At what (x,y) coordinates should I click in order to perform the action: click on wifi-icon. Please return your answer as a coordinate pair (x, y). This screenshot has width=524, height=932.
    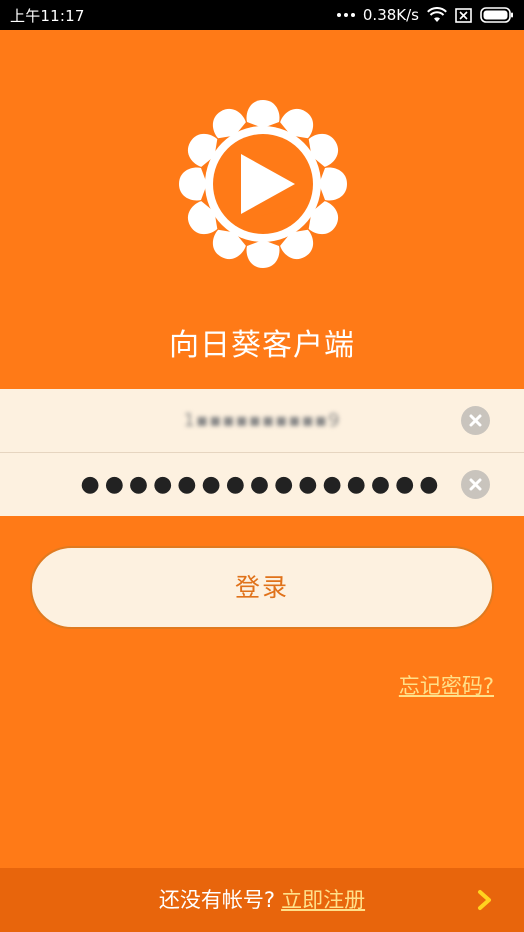
    Looking at the image, I should click on (437, 14).